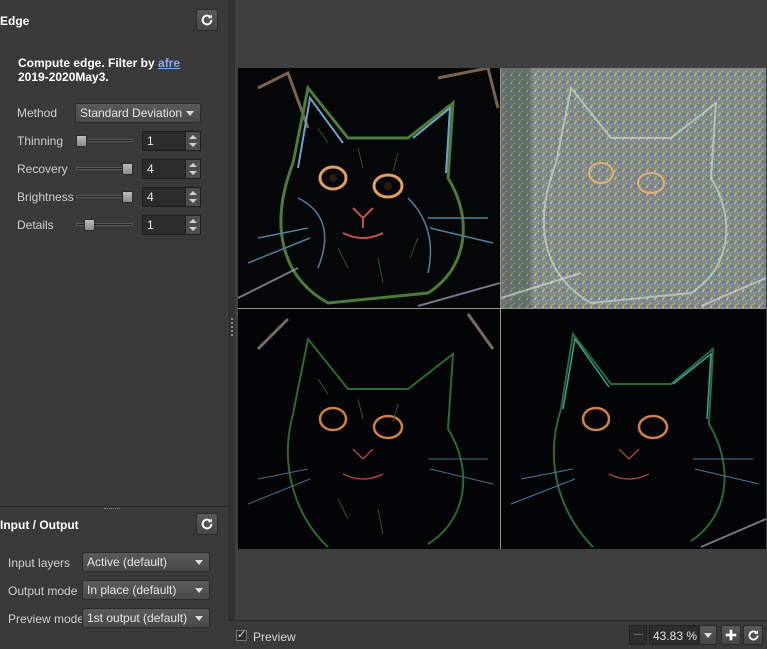  I want to click on preview-split-horizontal, so click(502, 308).